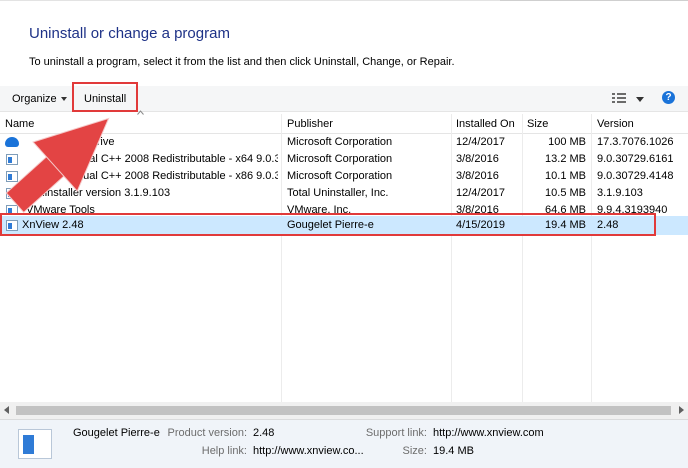 This screenshot has height=468, width=688. Describe the element at coordinates (207, 433) in the screenshot. I see `product-version-label: Product version:` at that location.